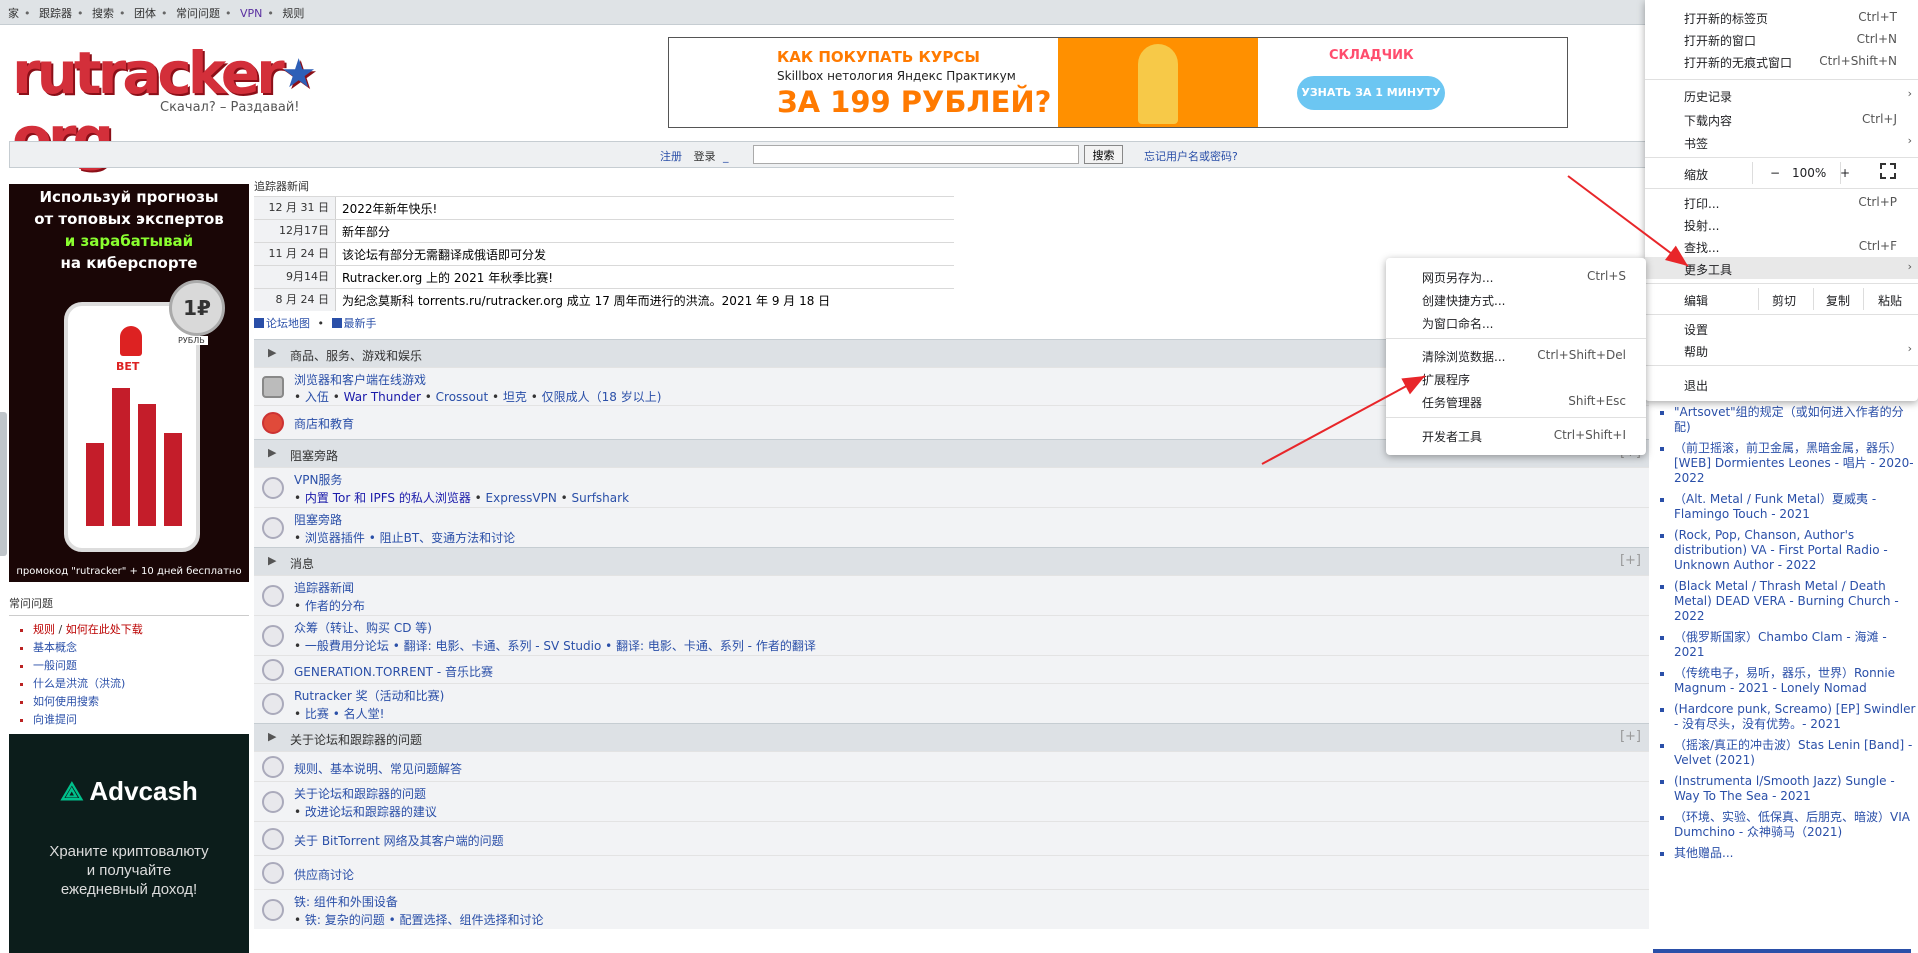 Image resolution: width=1918 pixels, height=953 pixels. What do you see at coordinates (1781, 384) in the screenshot?
I see `menu-exit: 退出` at bounding box center [1781, 384].